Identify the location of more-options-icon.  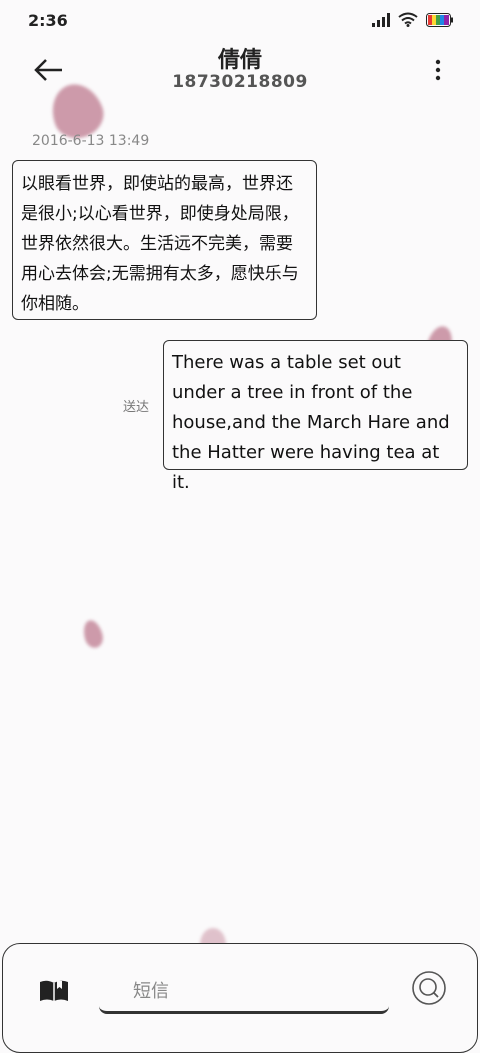
(438, 70).